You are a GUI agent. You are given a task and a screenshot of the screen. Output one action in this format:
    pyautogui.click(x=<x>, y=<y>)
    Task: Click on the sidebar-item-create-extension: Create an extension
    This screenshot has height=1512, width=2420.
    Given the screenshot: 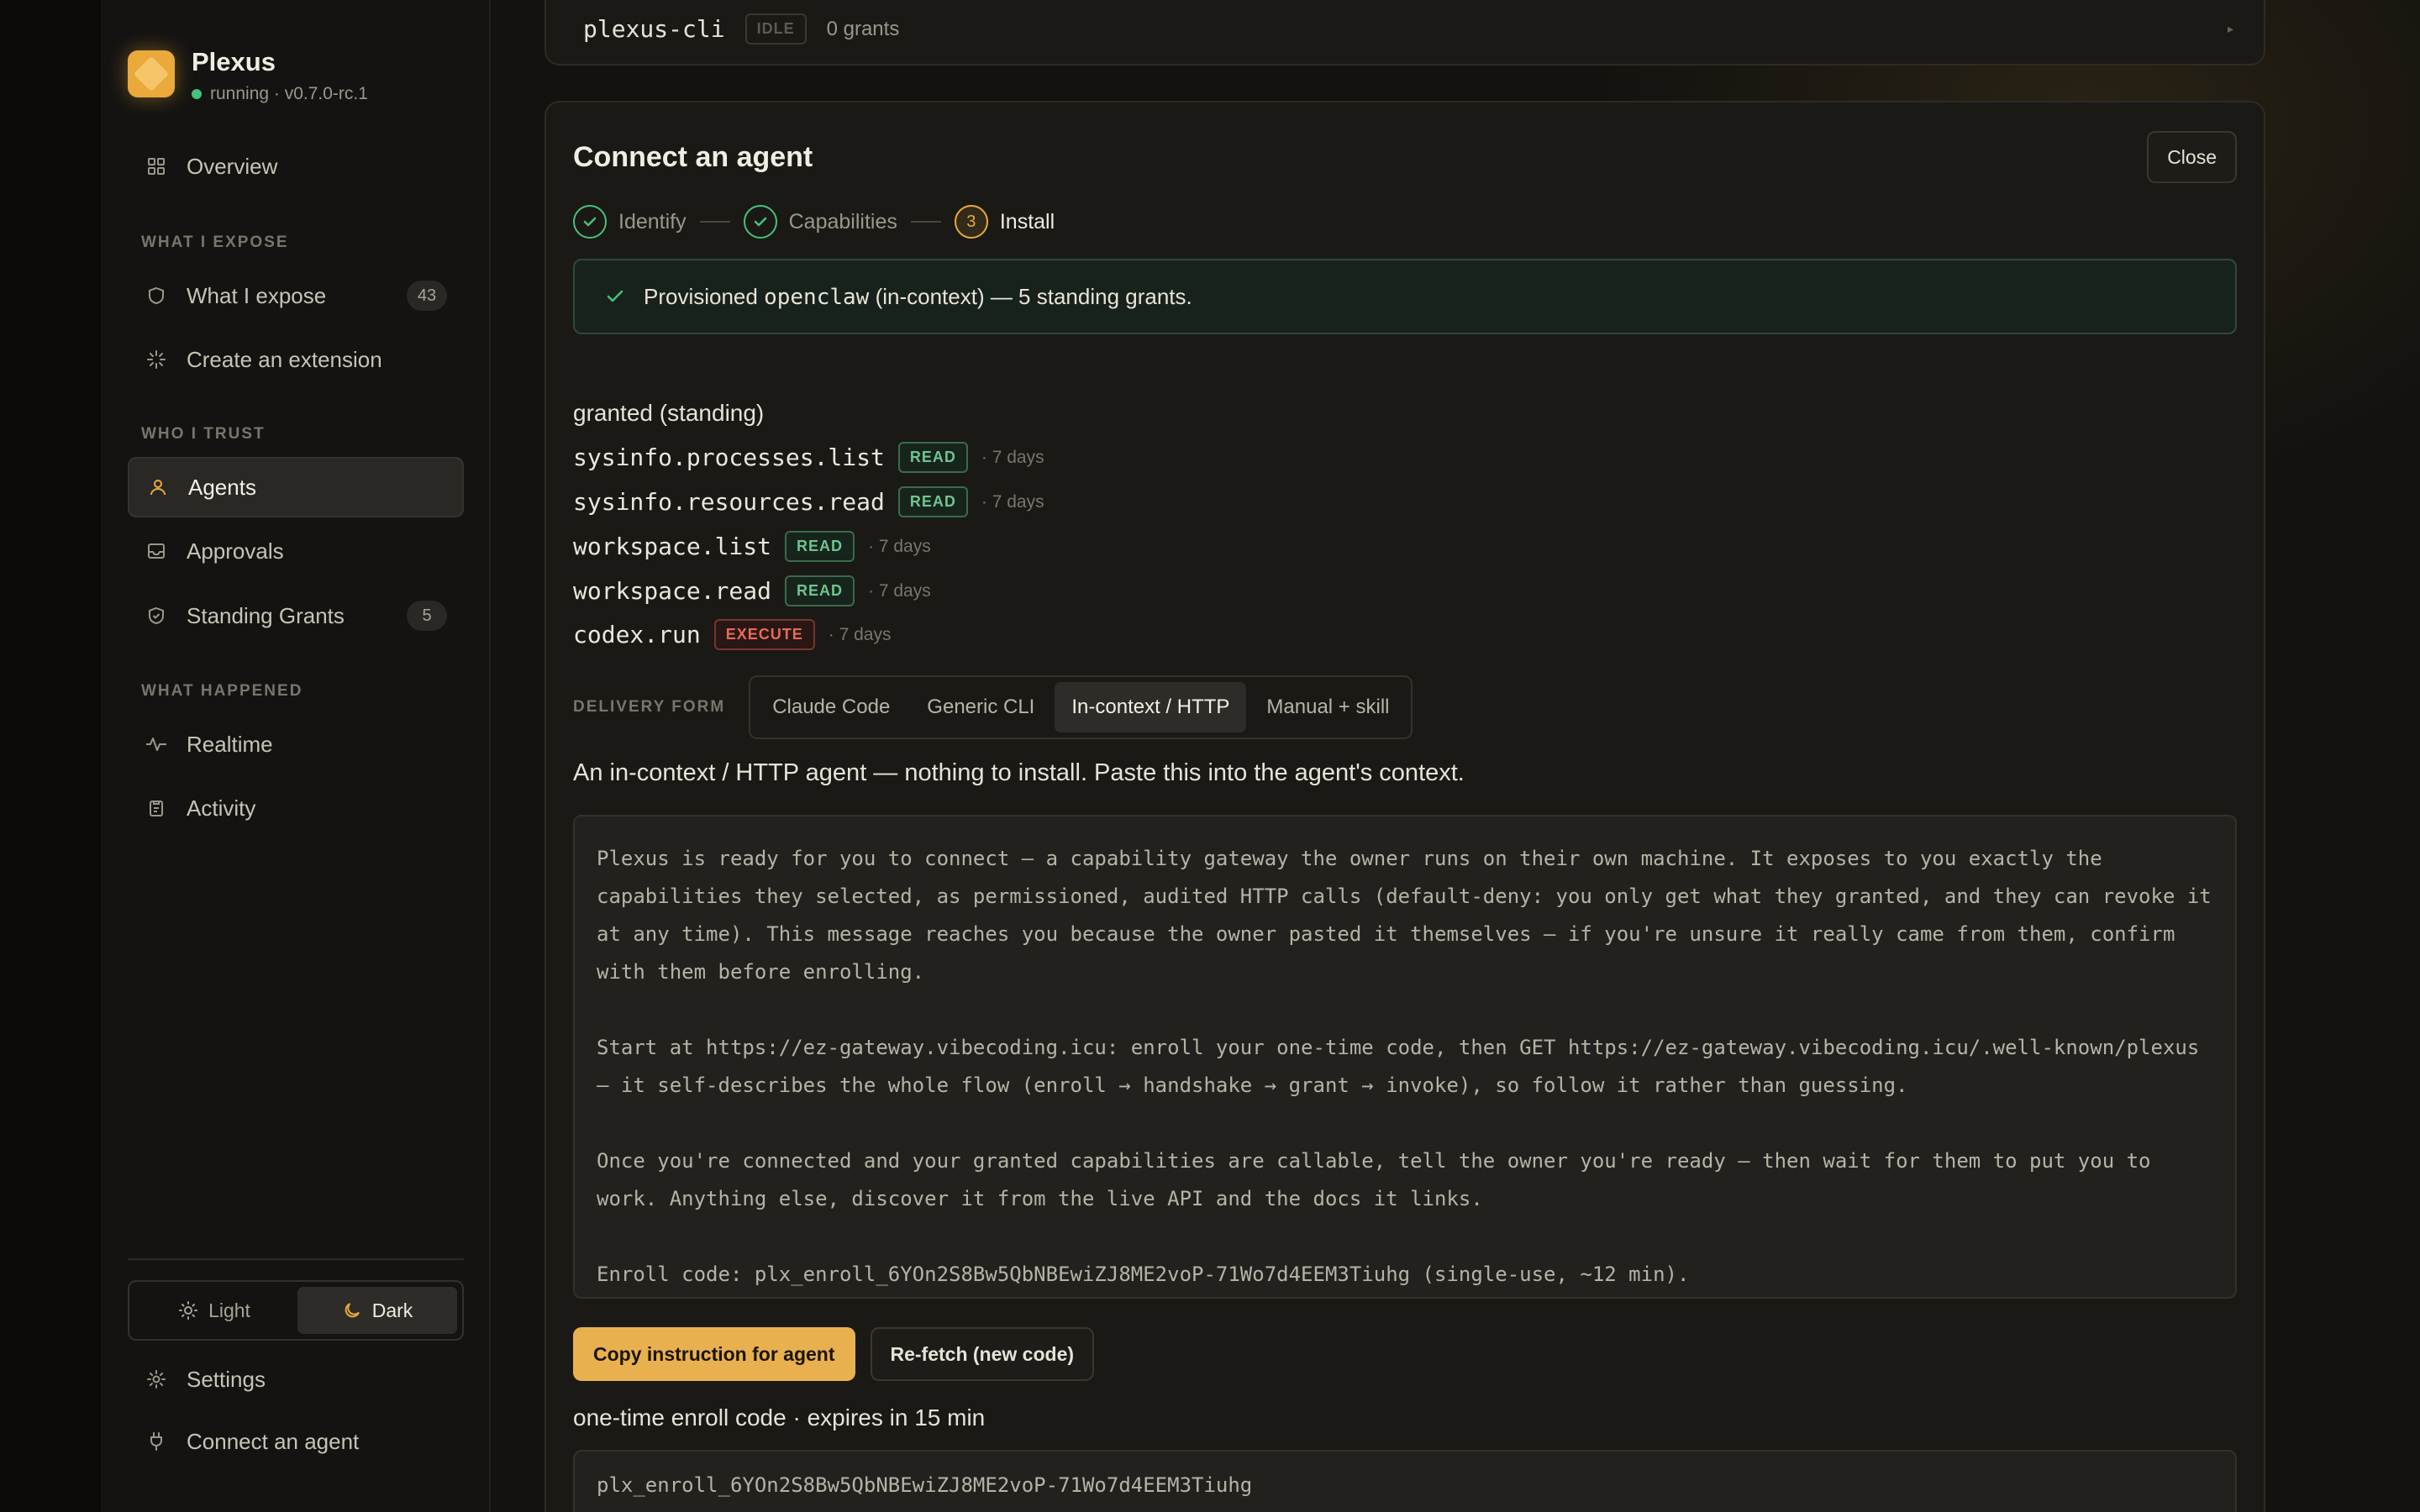 What is the action you would take?
    pyautogui.click(x=296, y=359)
    